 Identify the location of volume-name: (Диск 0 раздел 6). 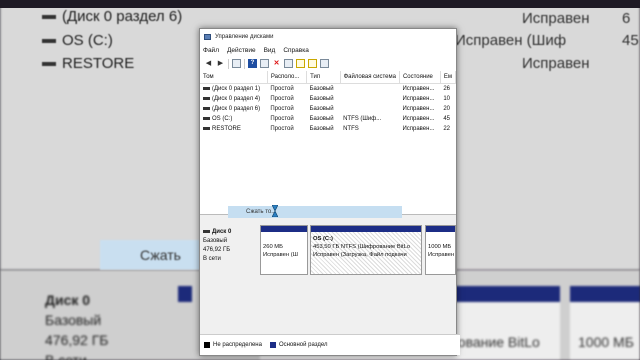
(233, 109).